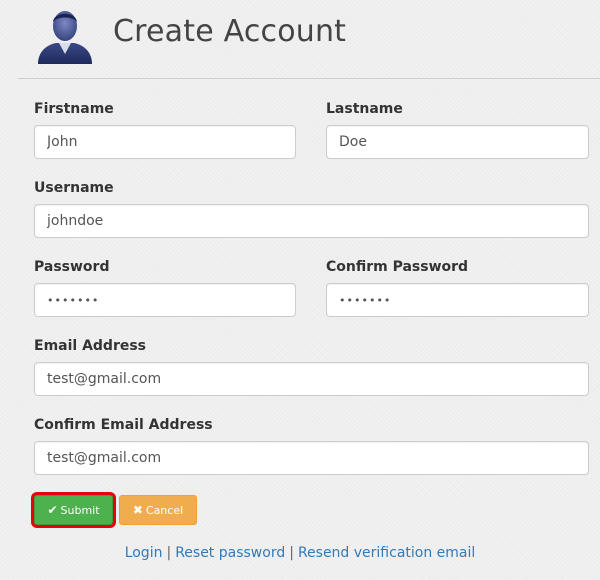 The height and width of the screenshot is (580, 600). Describe the element at coordinates (386, 553) in the screenshot. I see `resend-verification-link: Resend verification email` at that location.